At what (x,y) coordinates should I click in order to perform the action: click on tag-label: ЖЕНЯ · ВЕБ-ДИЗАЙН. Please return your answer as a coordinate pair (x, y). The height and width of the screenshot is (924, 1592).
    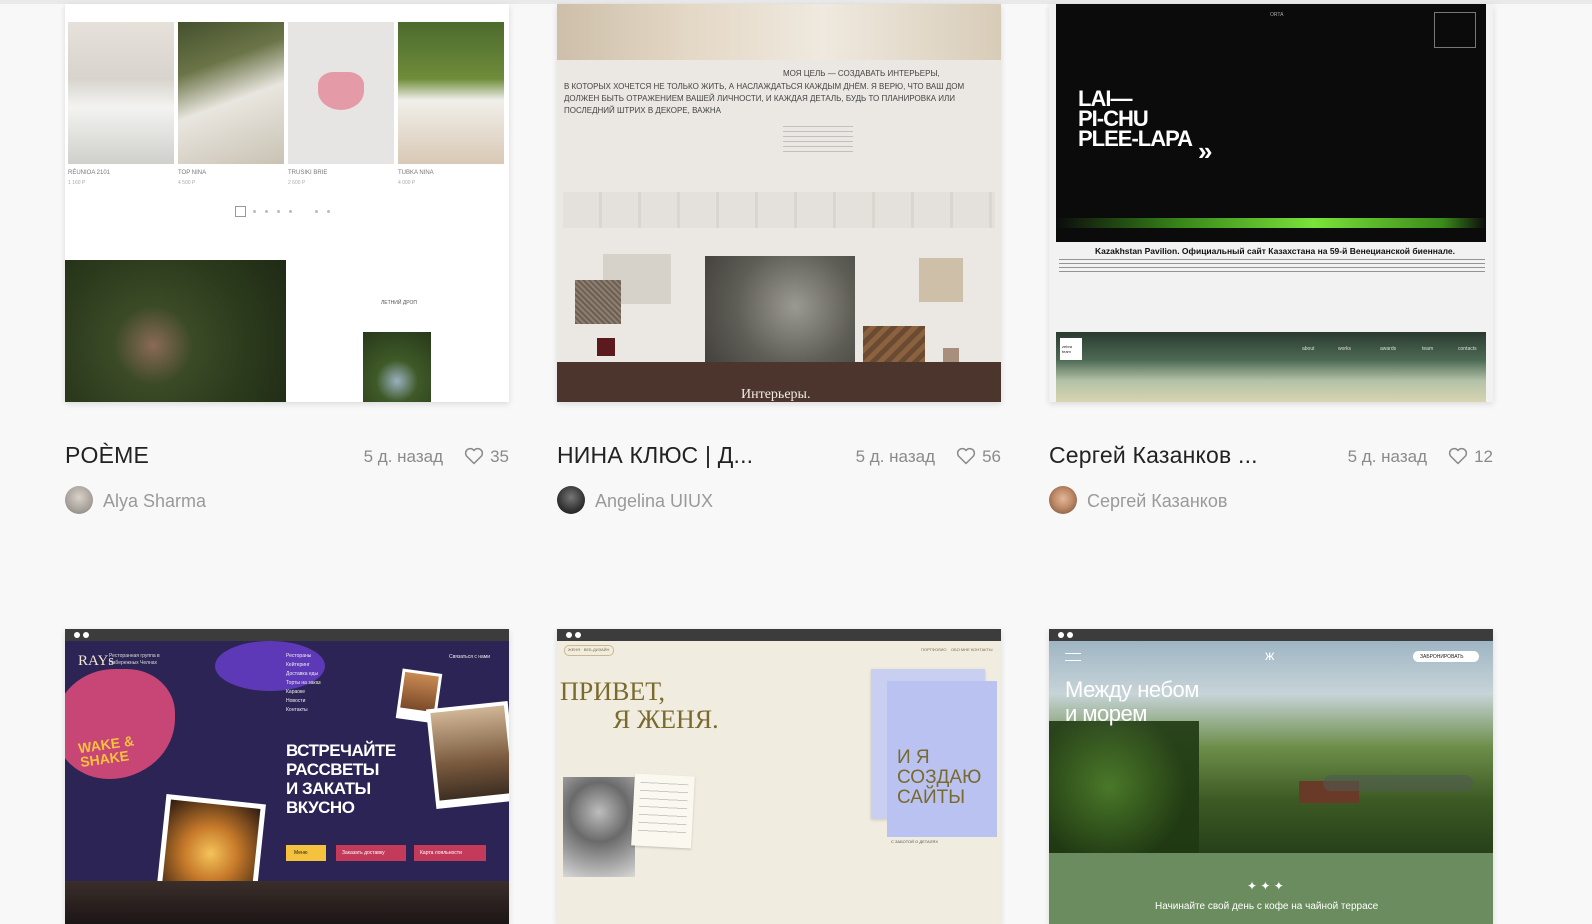
    Looking at the image, I should click on (589, 649).